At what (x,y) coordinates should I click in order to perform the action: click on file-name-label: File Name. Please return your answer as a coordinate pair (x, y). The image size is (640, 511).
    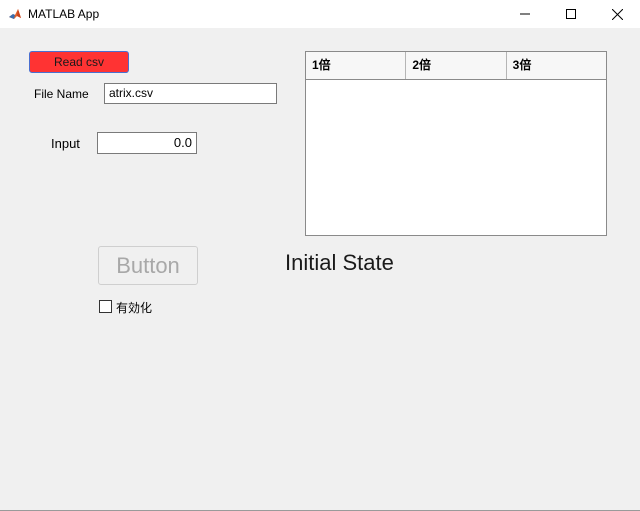
    Looking at the image, I should click on (61, 94).